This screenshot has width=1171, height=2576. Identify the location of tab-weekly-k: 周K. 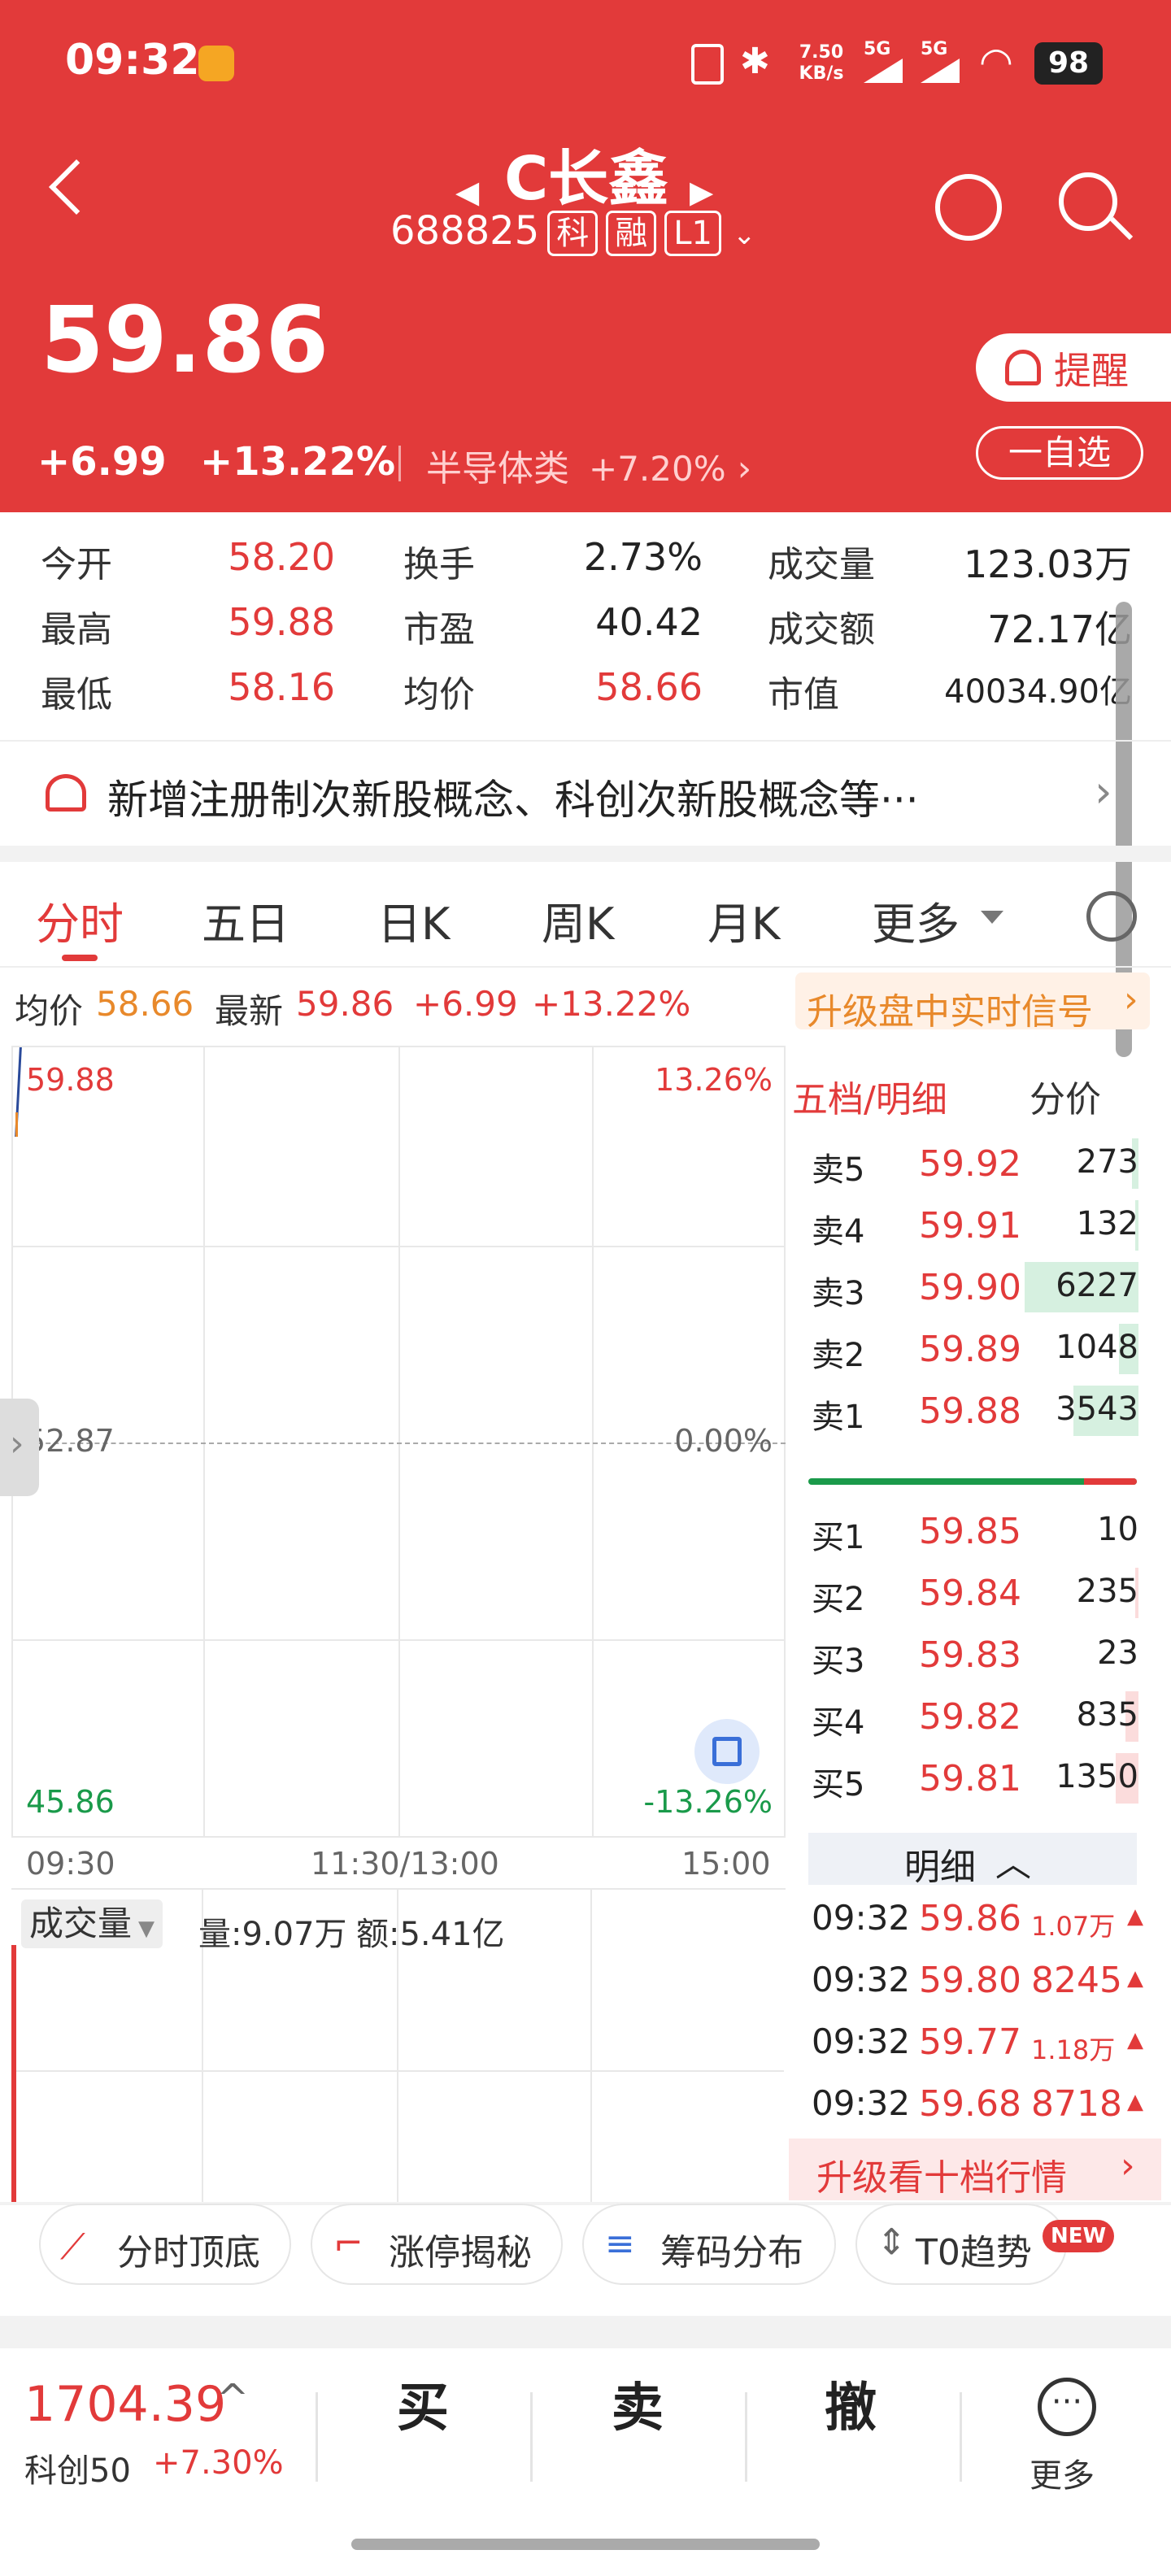
(578, 920).